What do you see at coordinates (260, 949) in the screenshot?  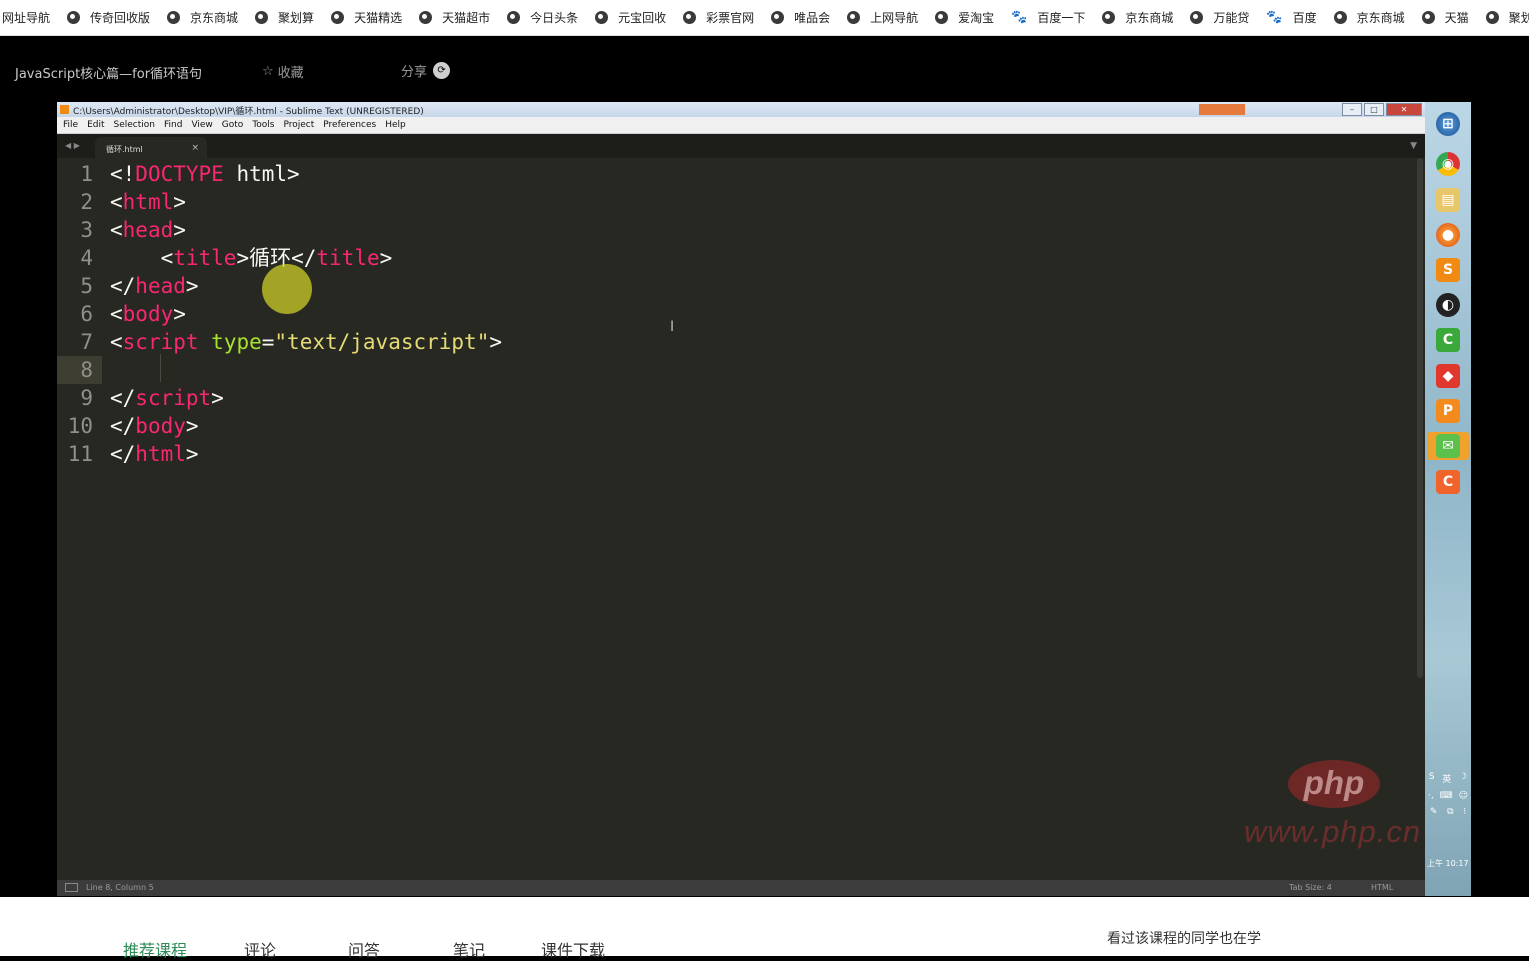 I see `tab-comments: 评论` at bounding box center [260, 949].